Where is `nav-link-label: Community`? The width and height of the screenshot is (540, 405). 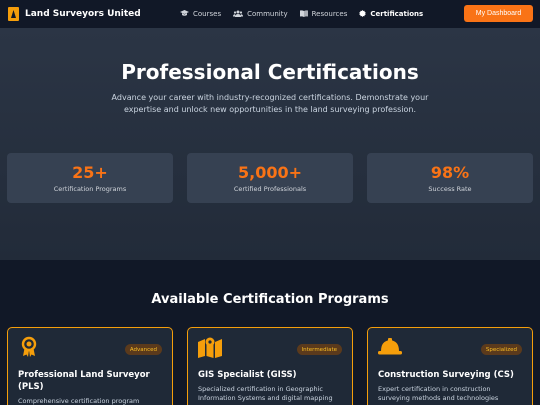
nav-link-label: Community is located at coordinates (267, 14).